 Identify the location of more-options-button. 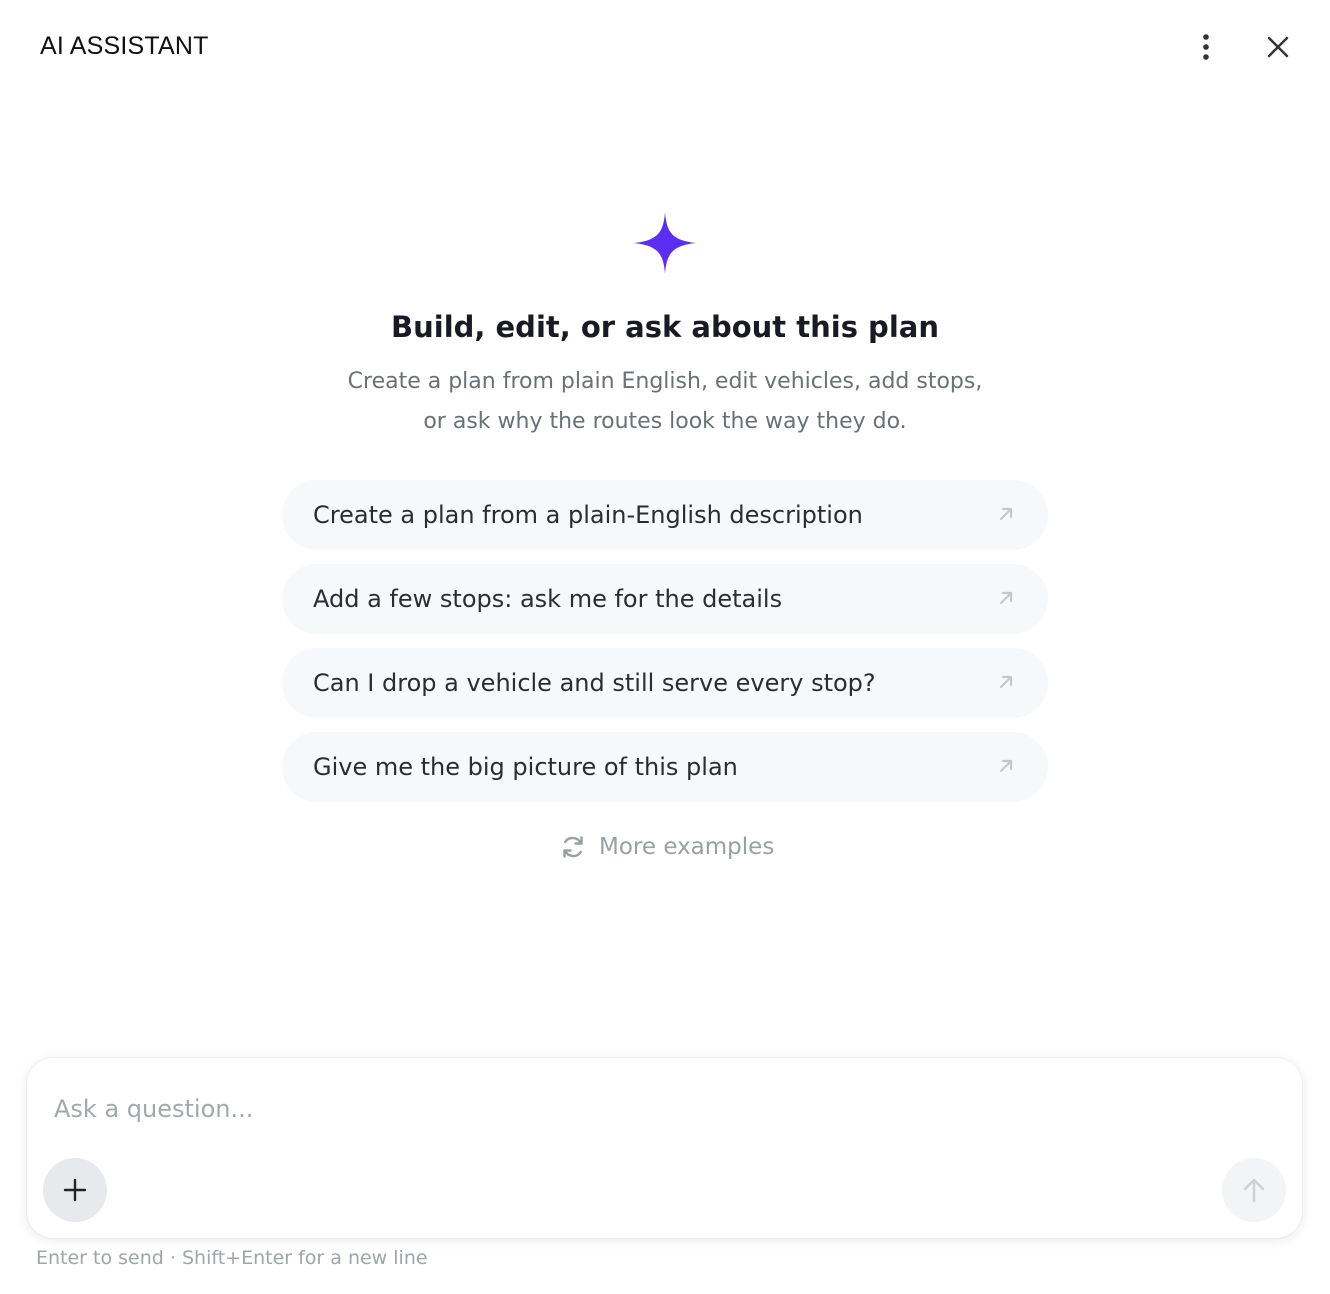
(1206, 47).